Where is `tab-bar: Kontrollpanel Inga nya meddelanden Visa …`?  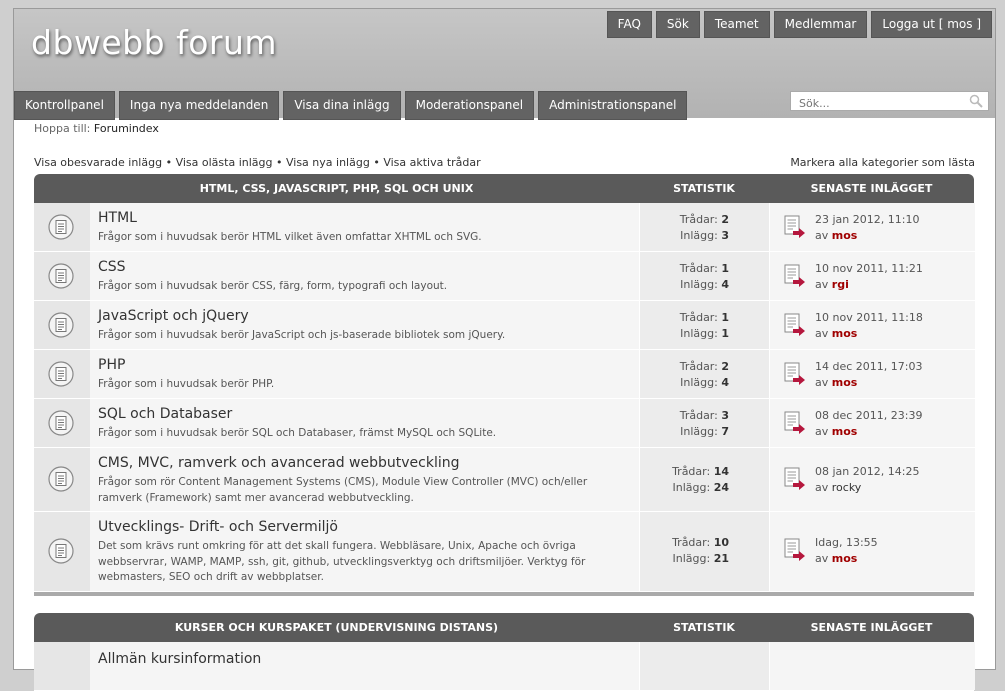 tab-bar: Kontrollpanel Inga nya meddelanden Visa … is located at coordinates (351, 105).